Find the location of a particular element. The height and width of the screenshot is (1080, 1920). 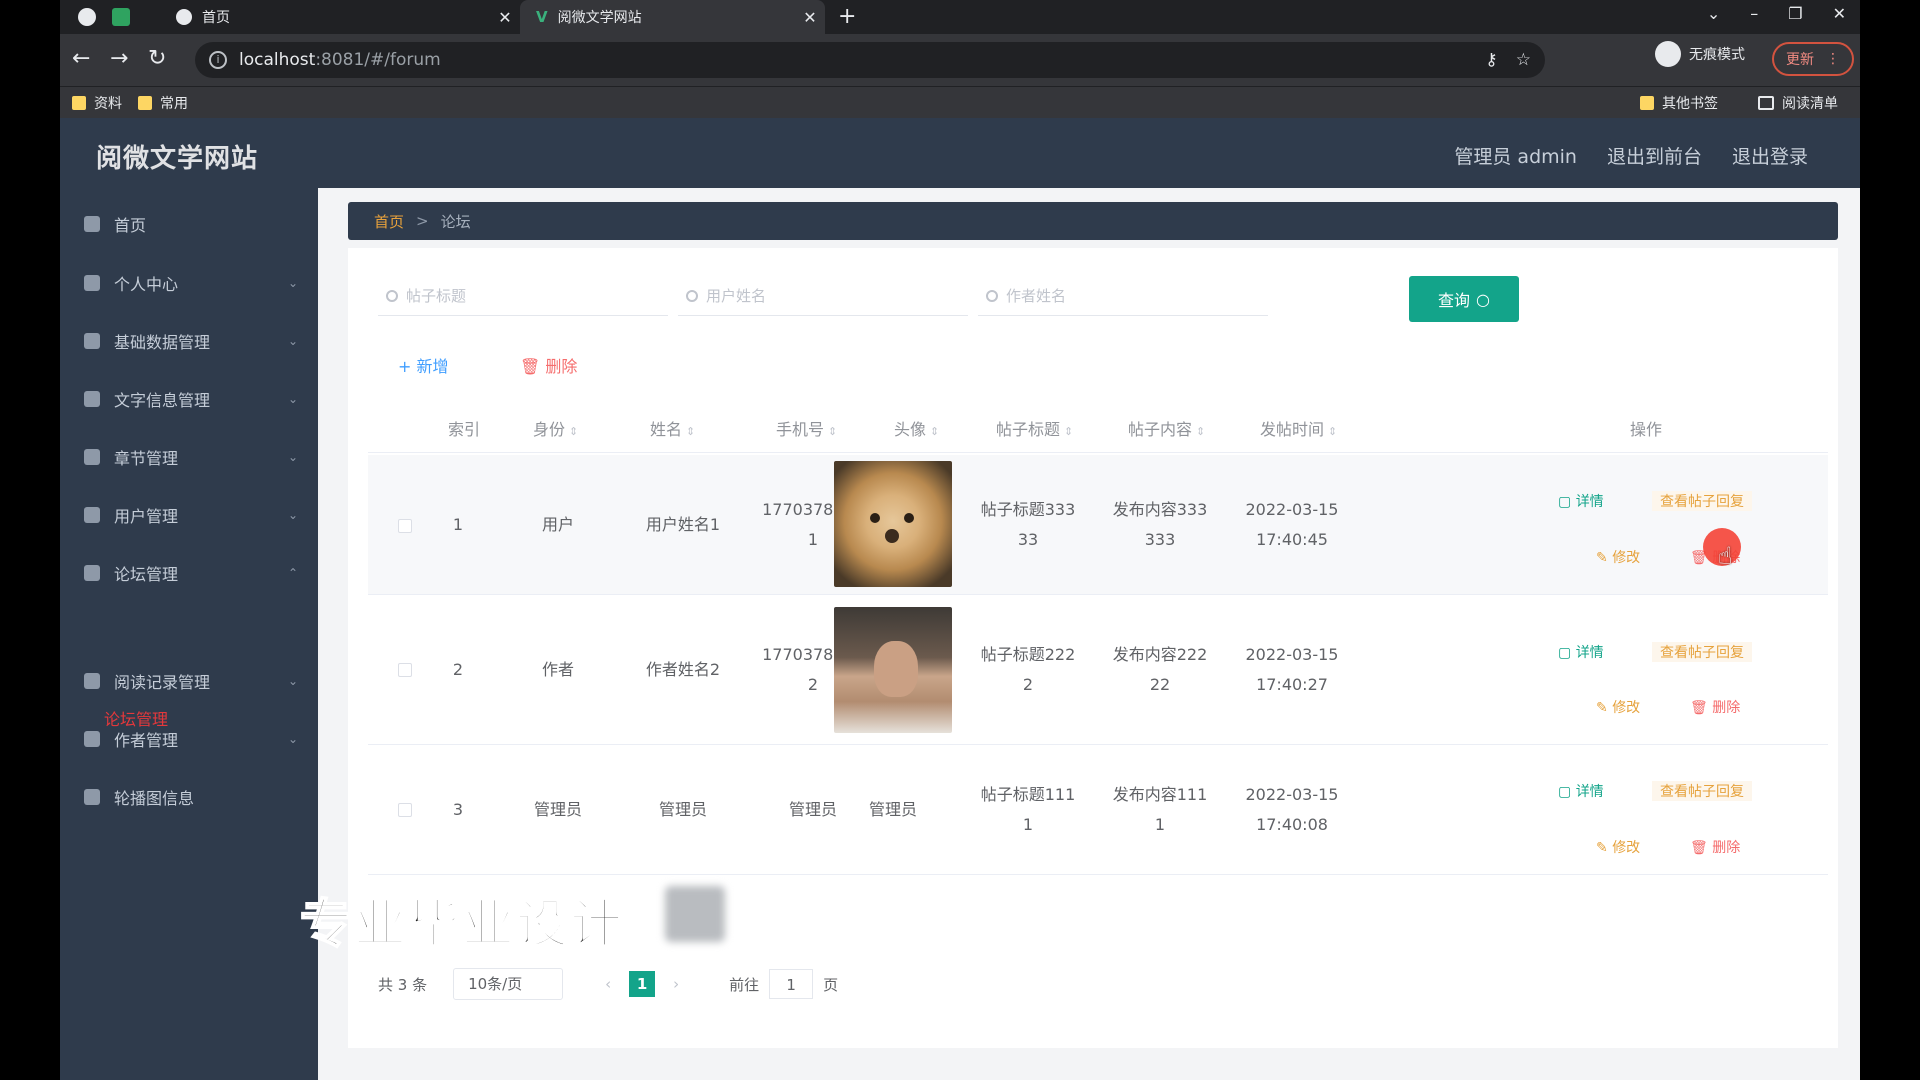

bookmark-label: 阅读清单 is located at coordinates (1810, 104).